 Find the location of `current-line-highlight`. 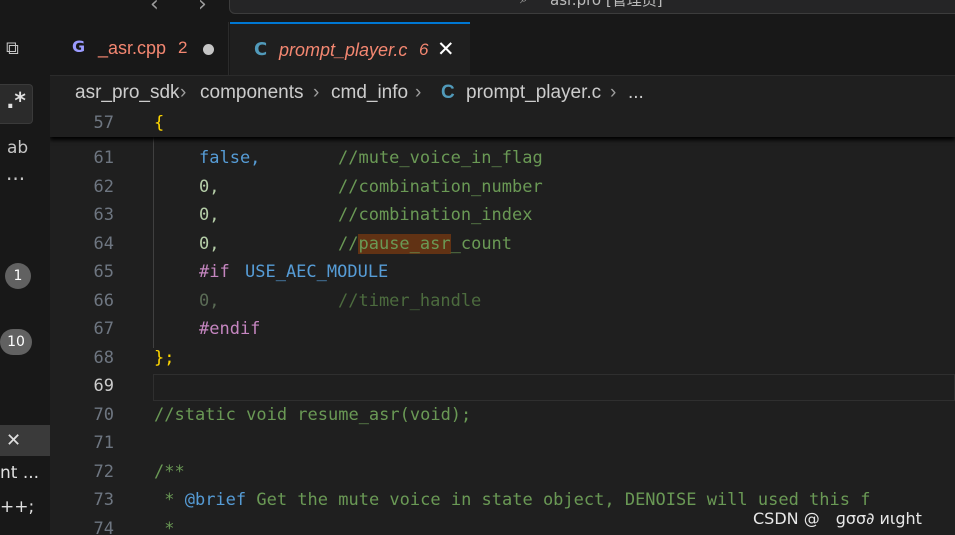

current-line-highlight is located at coordinates (554, 387).